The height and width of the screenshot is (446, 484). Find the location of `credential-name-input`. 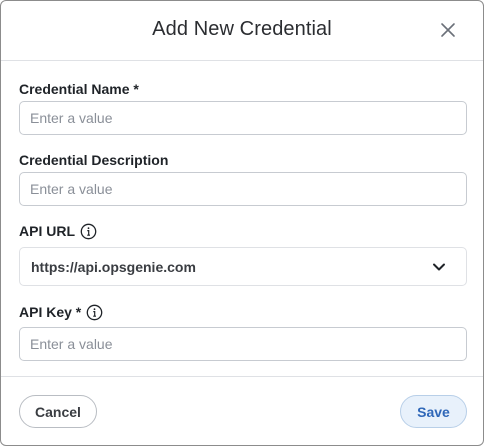

credential-name-input is located at coordinates (243, 118).